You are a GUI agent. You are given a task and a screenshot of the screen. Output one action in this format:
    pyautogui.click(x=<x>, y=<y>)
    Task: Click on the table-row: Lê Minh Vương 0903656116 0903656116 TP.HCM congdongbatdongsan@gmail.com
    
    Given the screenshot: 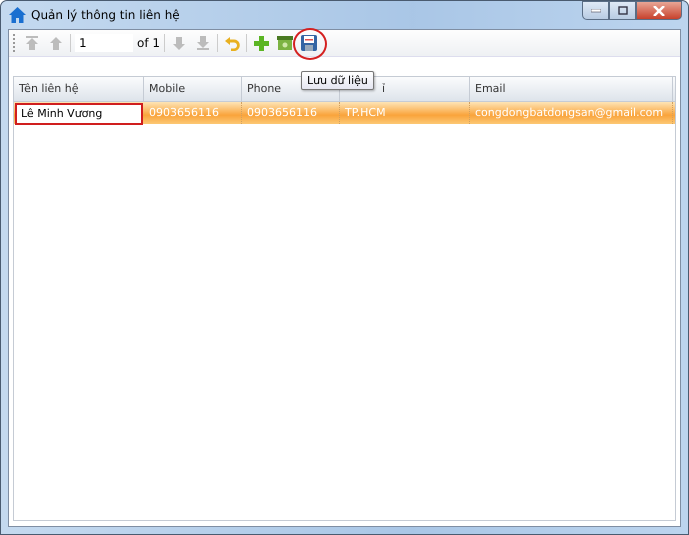 What is the action you would take?
    pyautogui.click(x=344, y=113)
    